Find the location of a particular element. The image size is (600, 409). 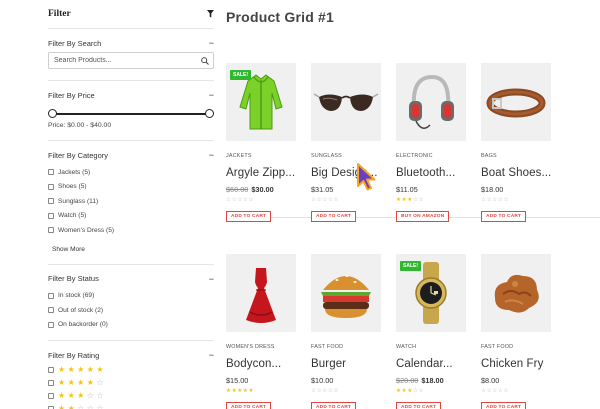

price-slider-track is located at coordinates (131, 114).